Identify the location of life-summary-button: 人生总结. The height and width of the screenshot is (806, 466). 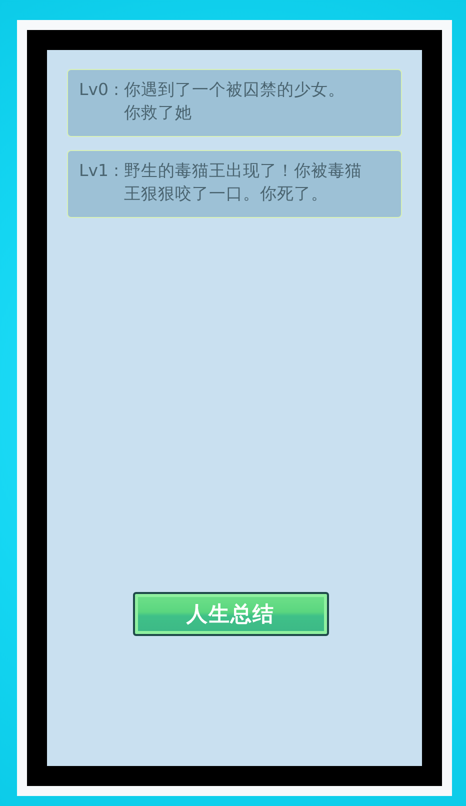
(230, 614).